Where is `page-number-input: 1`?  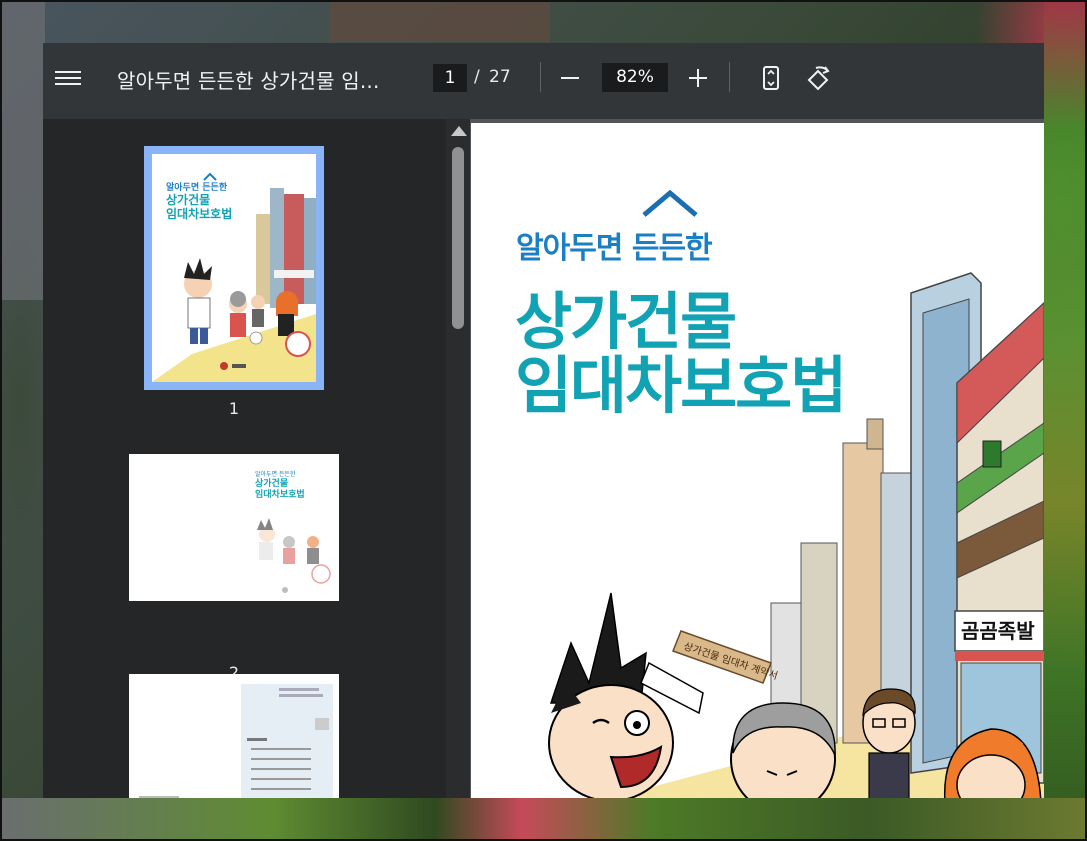 page-number-input: 1 is located at coordinates (450, 78).